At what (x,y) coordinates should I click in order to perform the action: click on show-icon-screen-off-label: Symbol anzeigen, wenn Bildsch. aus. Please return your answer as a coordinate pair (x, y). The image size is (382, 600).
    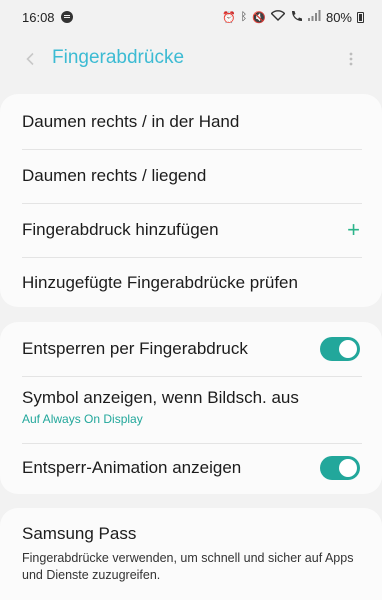
    Looking at the image, I should click on (160, 397).